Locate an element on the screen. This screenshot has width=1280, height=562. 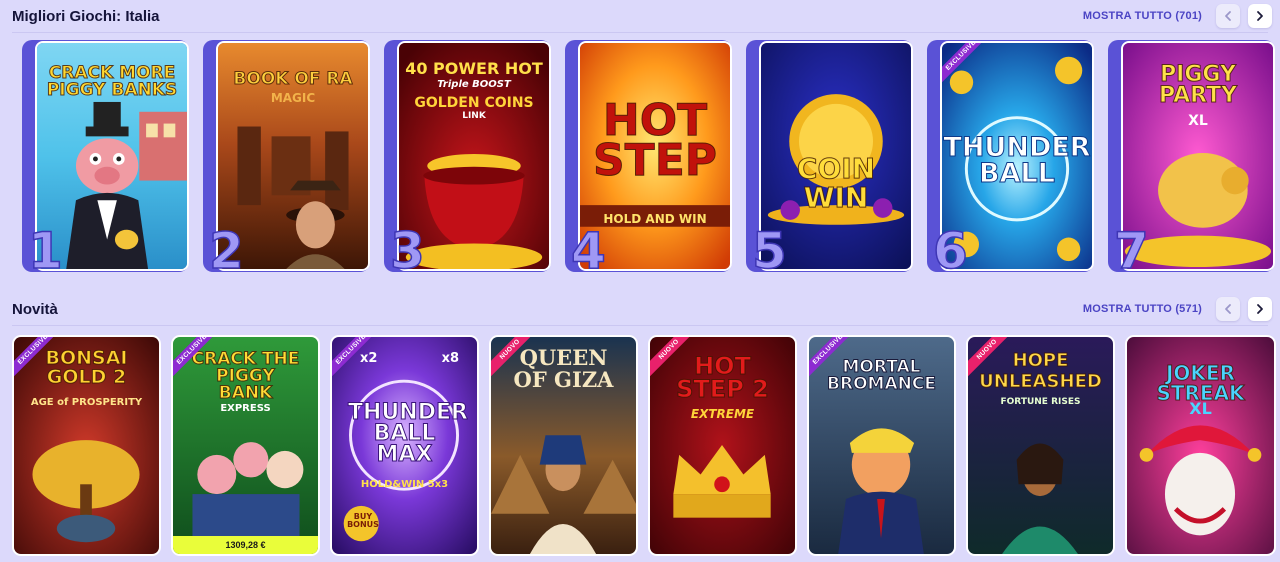
new-game-card-5: NUOVO HOT STEP 2 EXTREME is located at coordinates (722, 445).